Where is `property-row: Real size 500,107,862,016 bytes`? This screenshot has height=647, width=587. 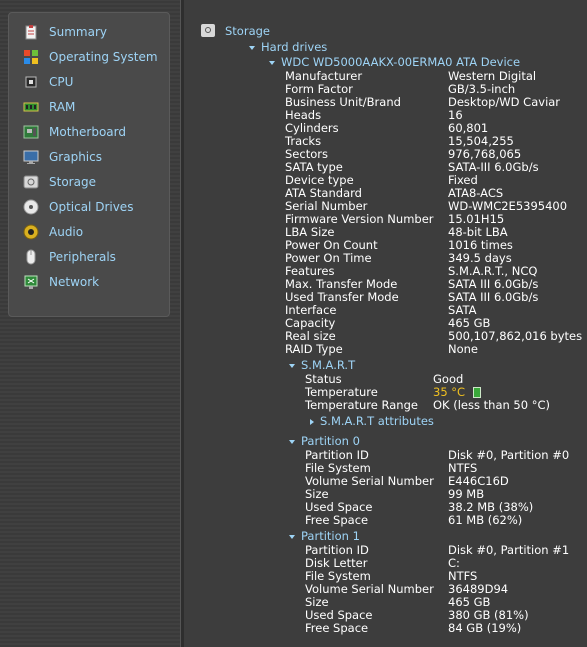
property-row: Real size 500,107,862,016 bytes is located at coordinates (385, 336).